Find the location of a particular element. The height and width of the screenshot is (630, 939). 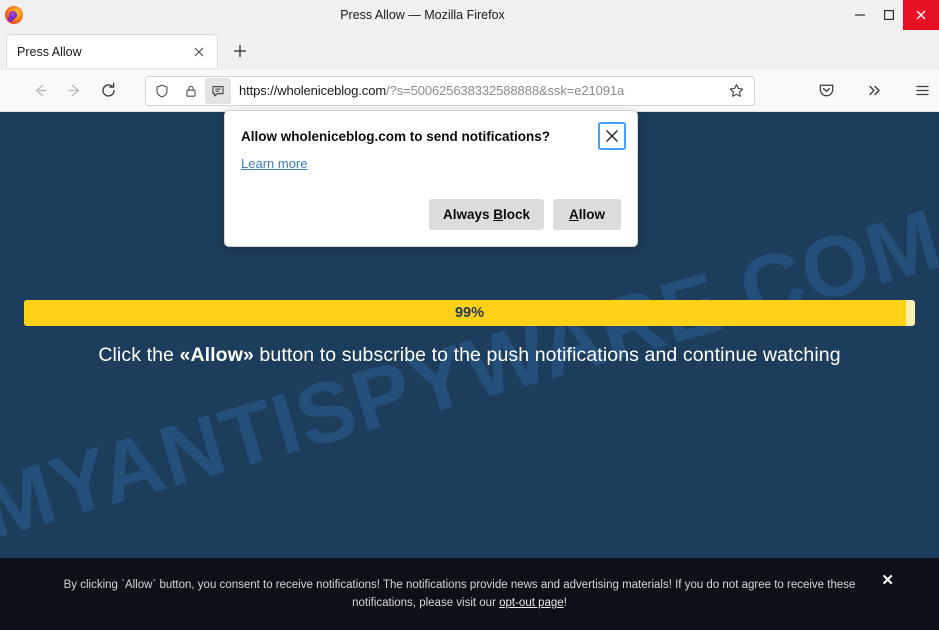

forward-icon is located at coordinates (74, 91).